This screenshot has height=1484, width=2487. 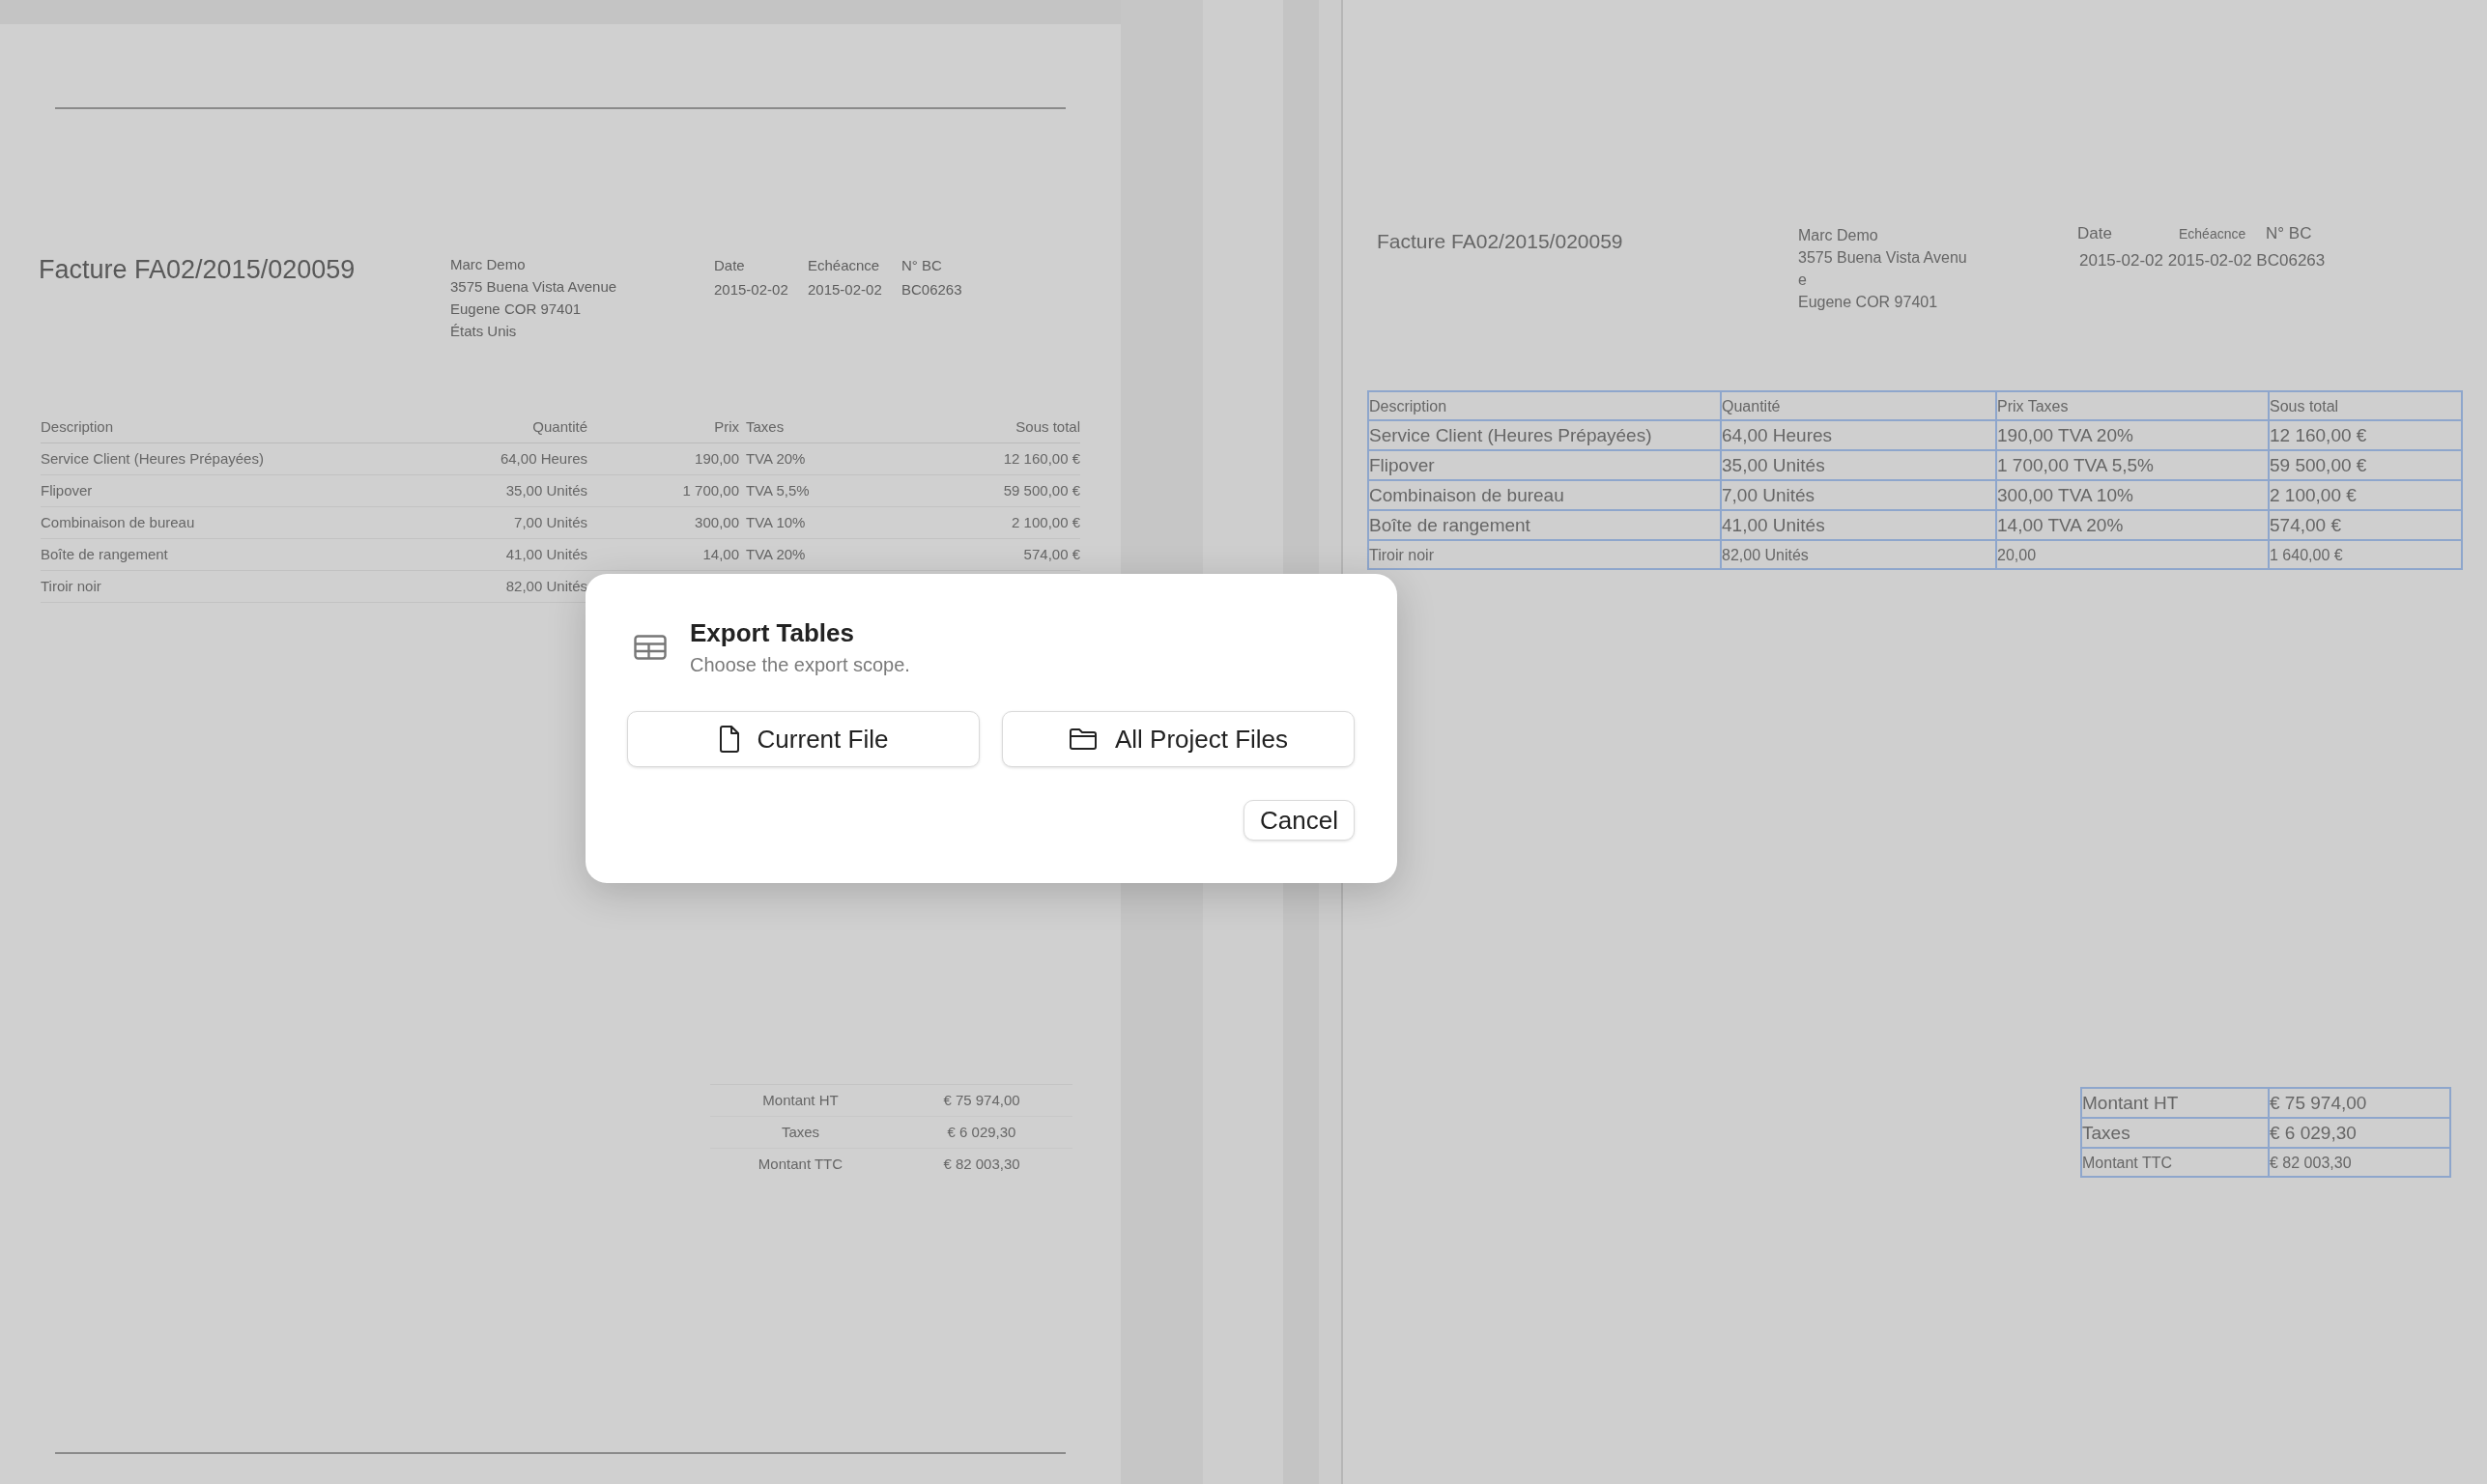 What do you see at coordinates (1299, 821) in the screenshot?
I see `cancel-button: Cancel` at bounding box center [1299, 821].